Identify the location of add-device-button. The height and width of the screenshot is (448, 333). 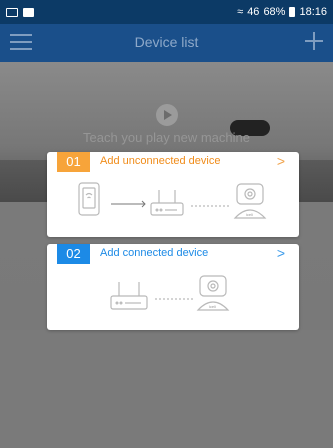
(314, 41).